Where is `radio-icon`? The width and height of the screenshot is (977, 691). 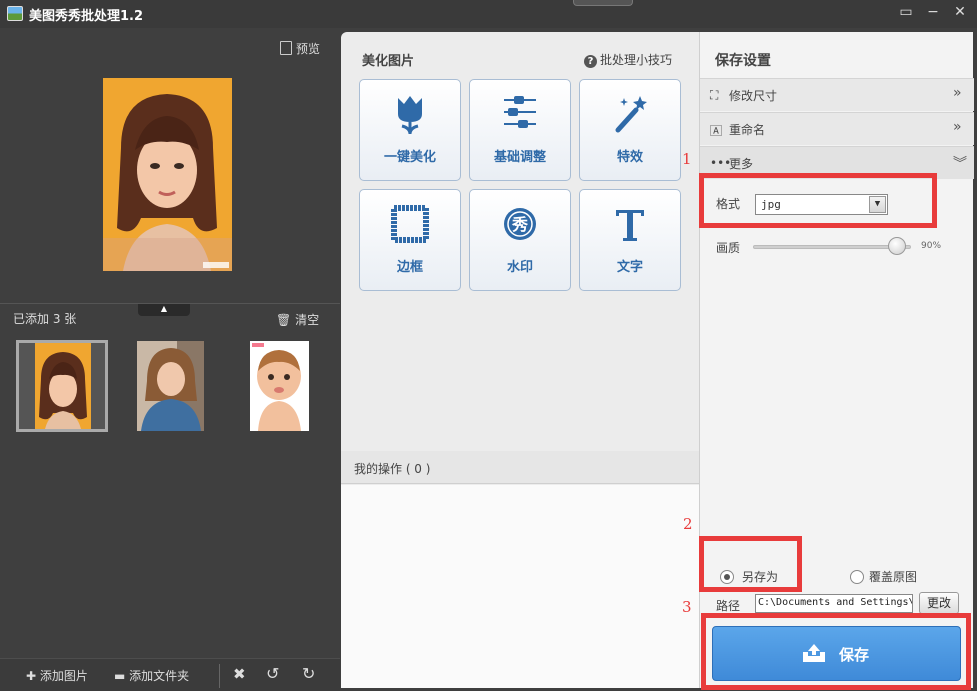
radio-icon is located at coordinates (857, 577).